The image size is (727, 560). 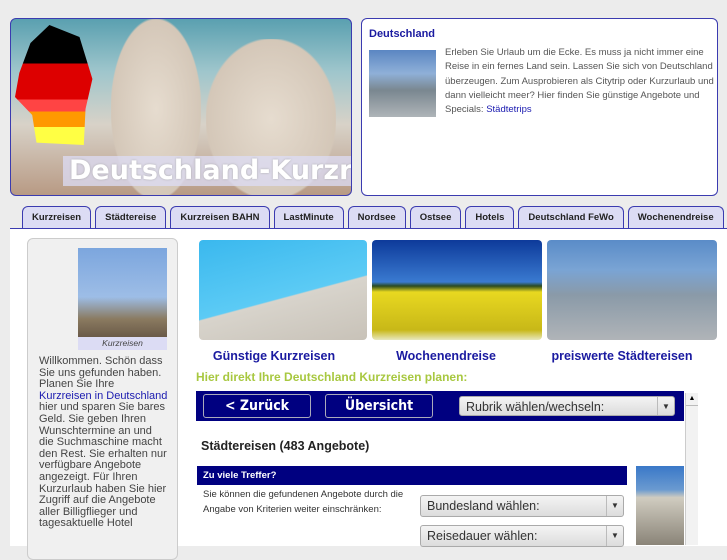 I want to click on teaser-staedtereisen: preiswerte Städtereisen, so click(x=622, y=356).